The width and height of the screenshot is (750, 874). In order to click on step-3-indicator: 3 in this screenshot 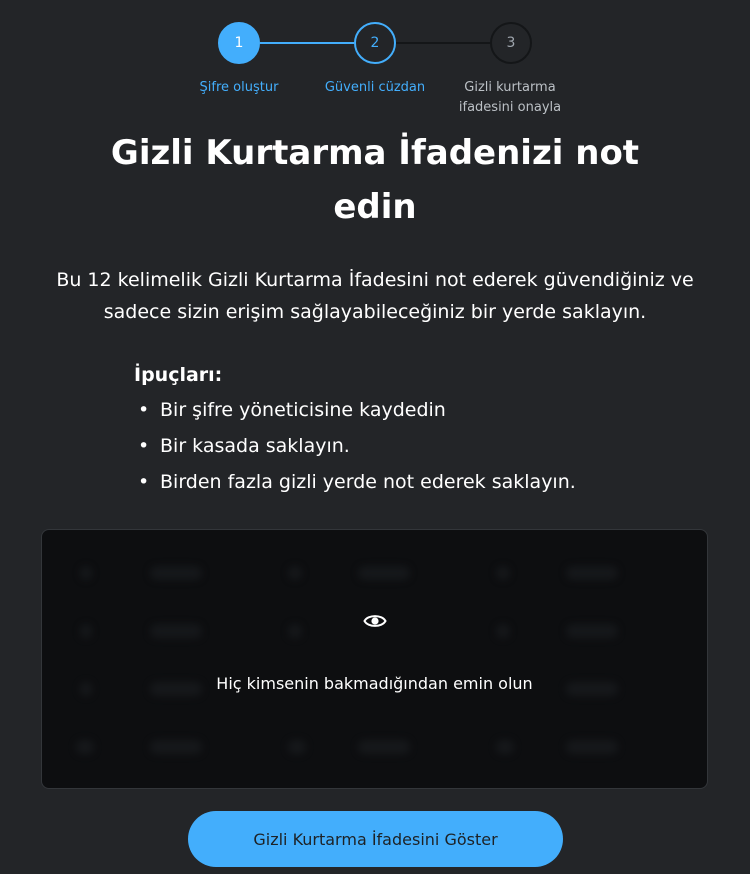, I will do `click(511, 43)`.